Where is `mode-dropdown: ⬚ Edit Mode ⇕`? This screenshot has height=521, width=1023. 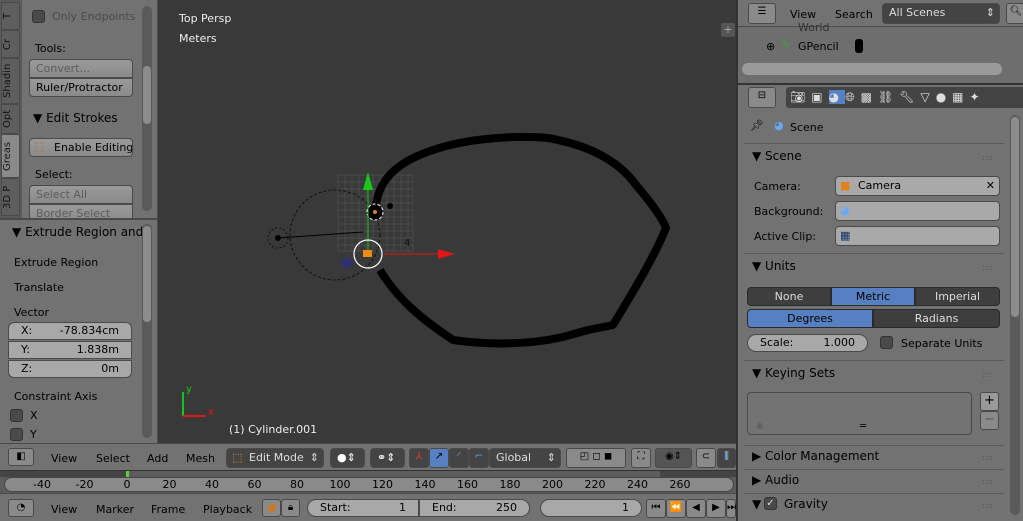
mode-dropdown: ⬚ Edit Mode ⇕ is located at coordinates (275, 458).